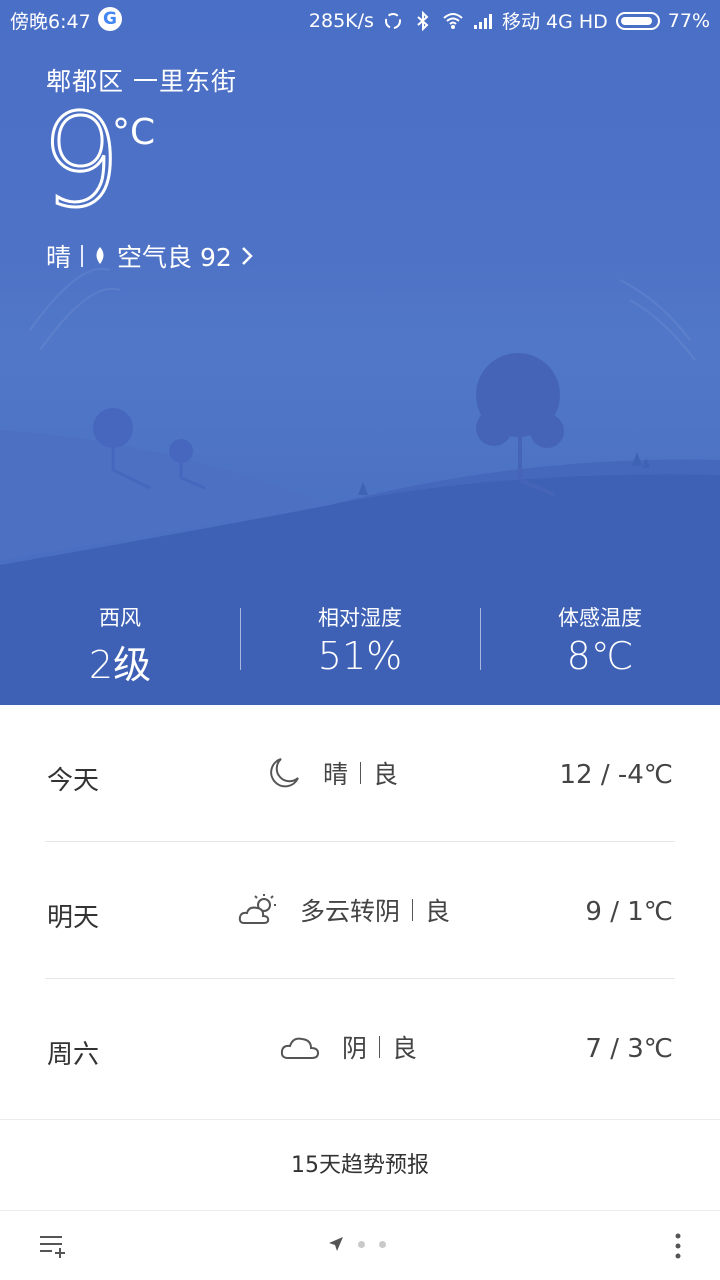  What do you see at coordinates (355, 1048) in the screenshot?
I see `forecast-condition-text: 阴` at bounding box center [355, 1048].